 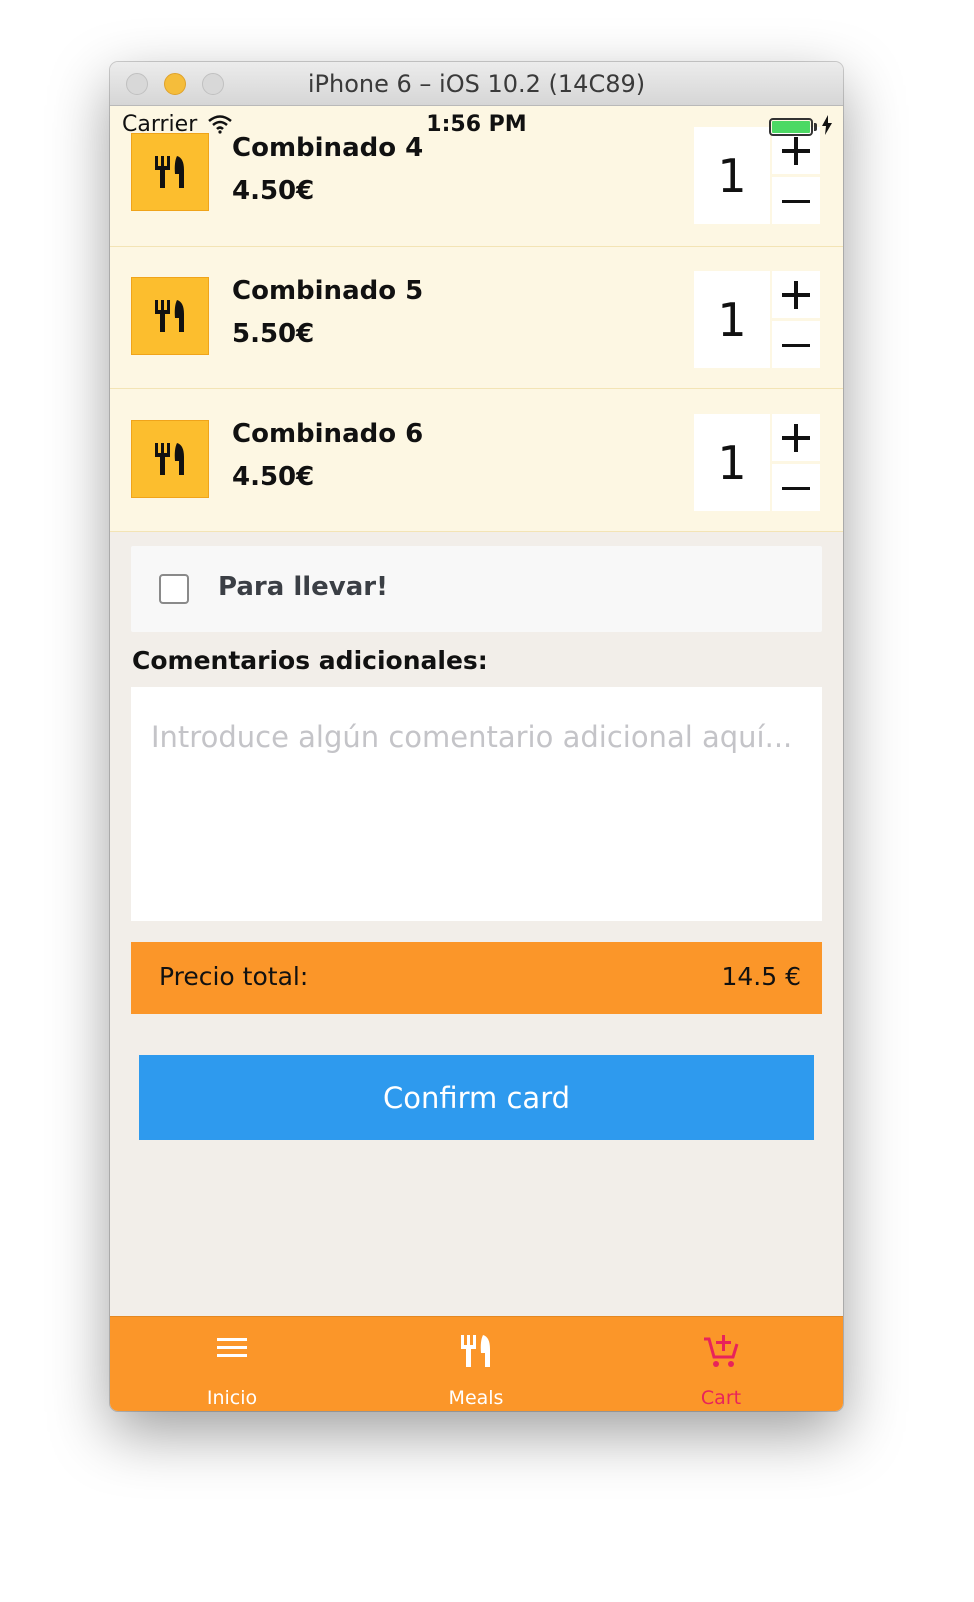 What do you see at coordinates (310, 660) in the screenshot?
I see `comments-label: Comentarios adicionales:` at bounding box center [310, 660].